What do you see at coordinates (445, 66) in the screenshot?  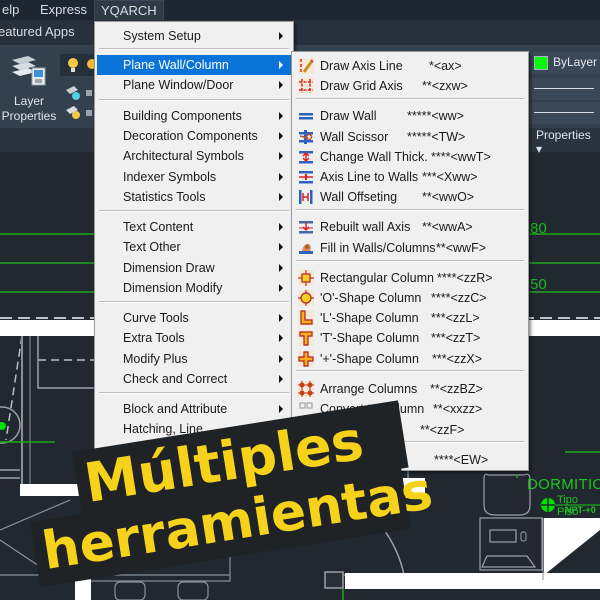 I see `submenu-item-shortcut: *<ax>` at bounding box center [445, 66].